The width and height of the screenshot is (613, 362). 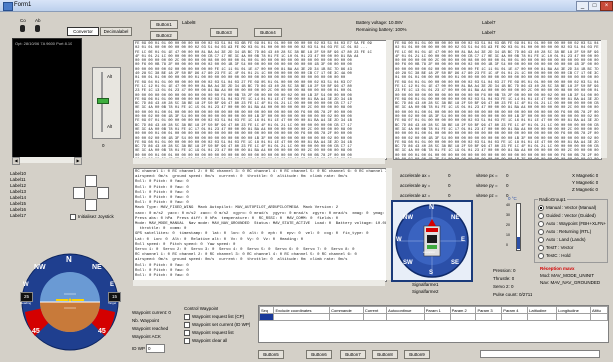 I want to click on altitude-slider: Alt Alt, so click(x=106, y=103).